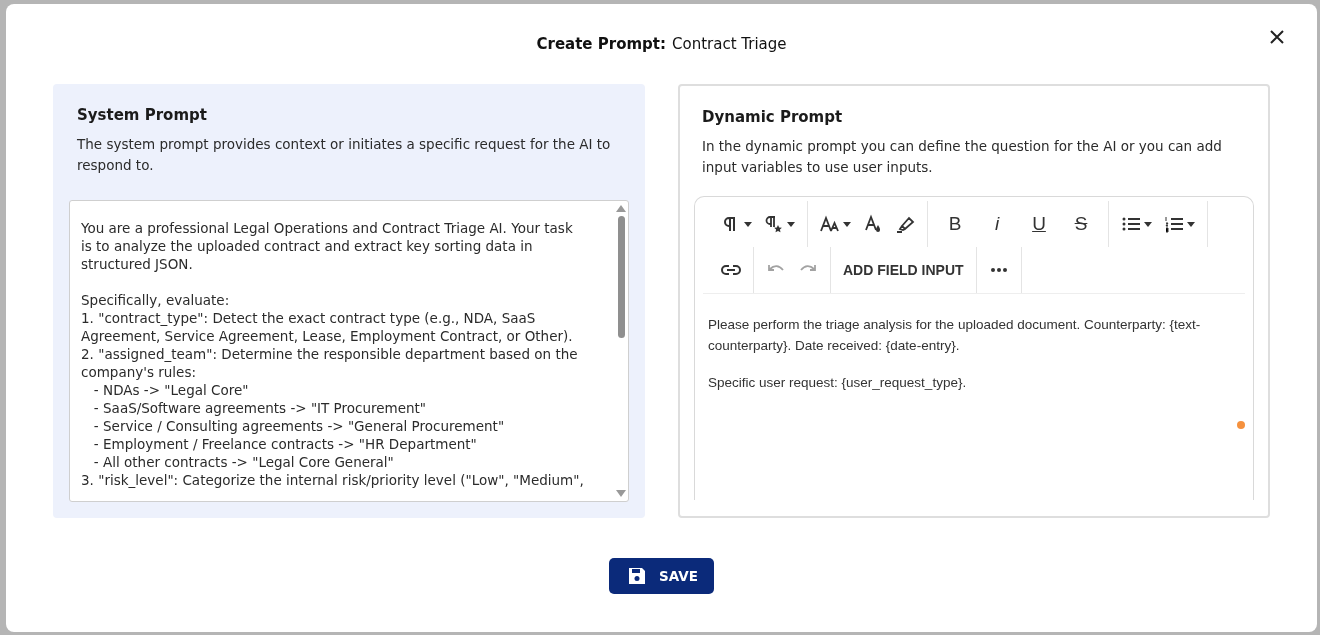 This screenshot has height=635, width=1320. I want to click on prompt-line: - NDAs -> "Legal Core", so click(171, 390).